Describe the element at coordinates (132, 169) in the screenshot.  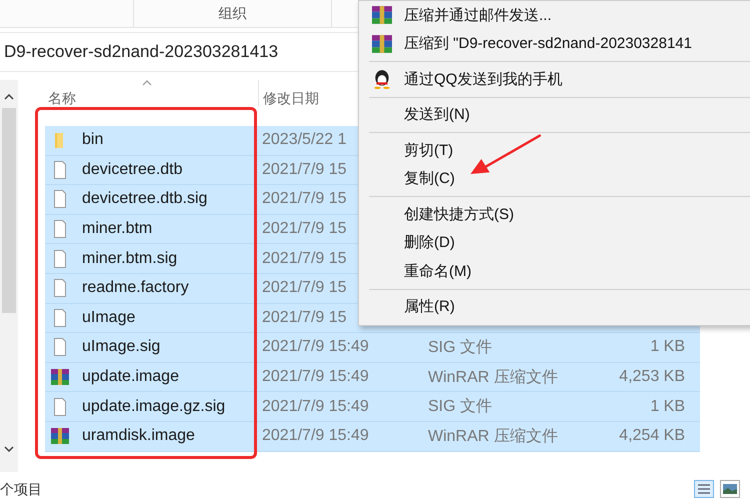
I see `file-name: devicetree.dtb` at that location.